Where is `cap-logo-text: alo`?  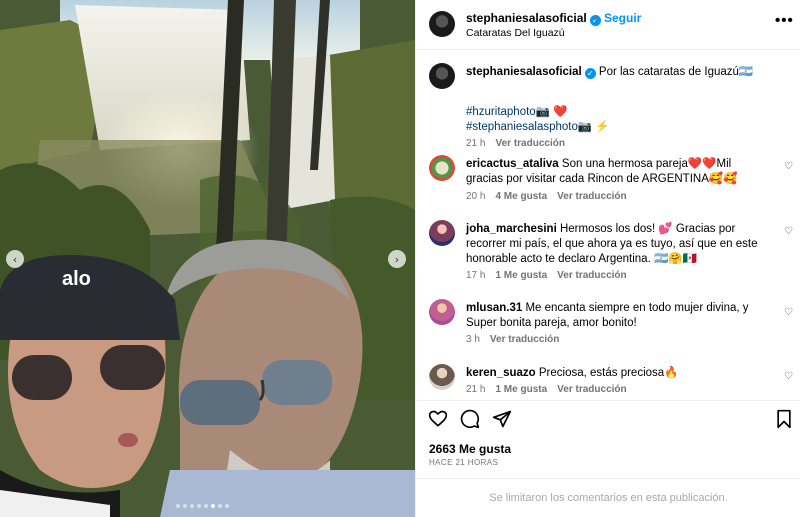 cap-logo-text: alo is located at coordinates (76, 279).